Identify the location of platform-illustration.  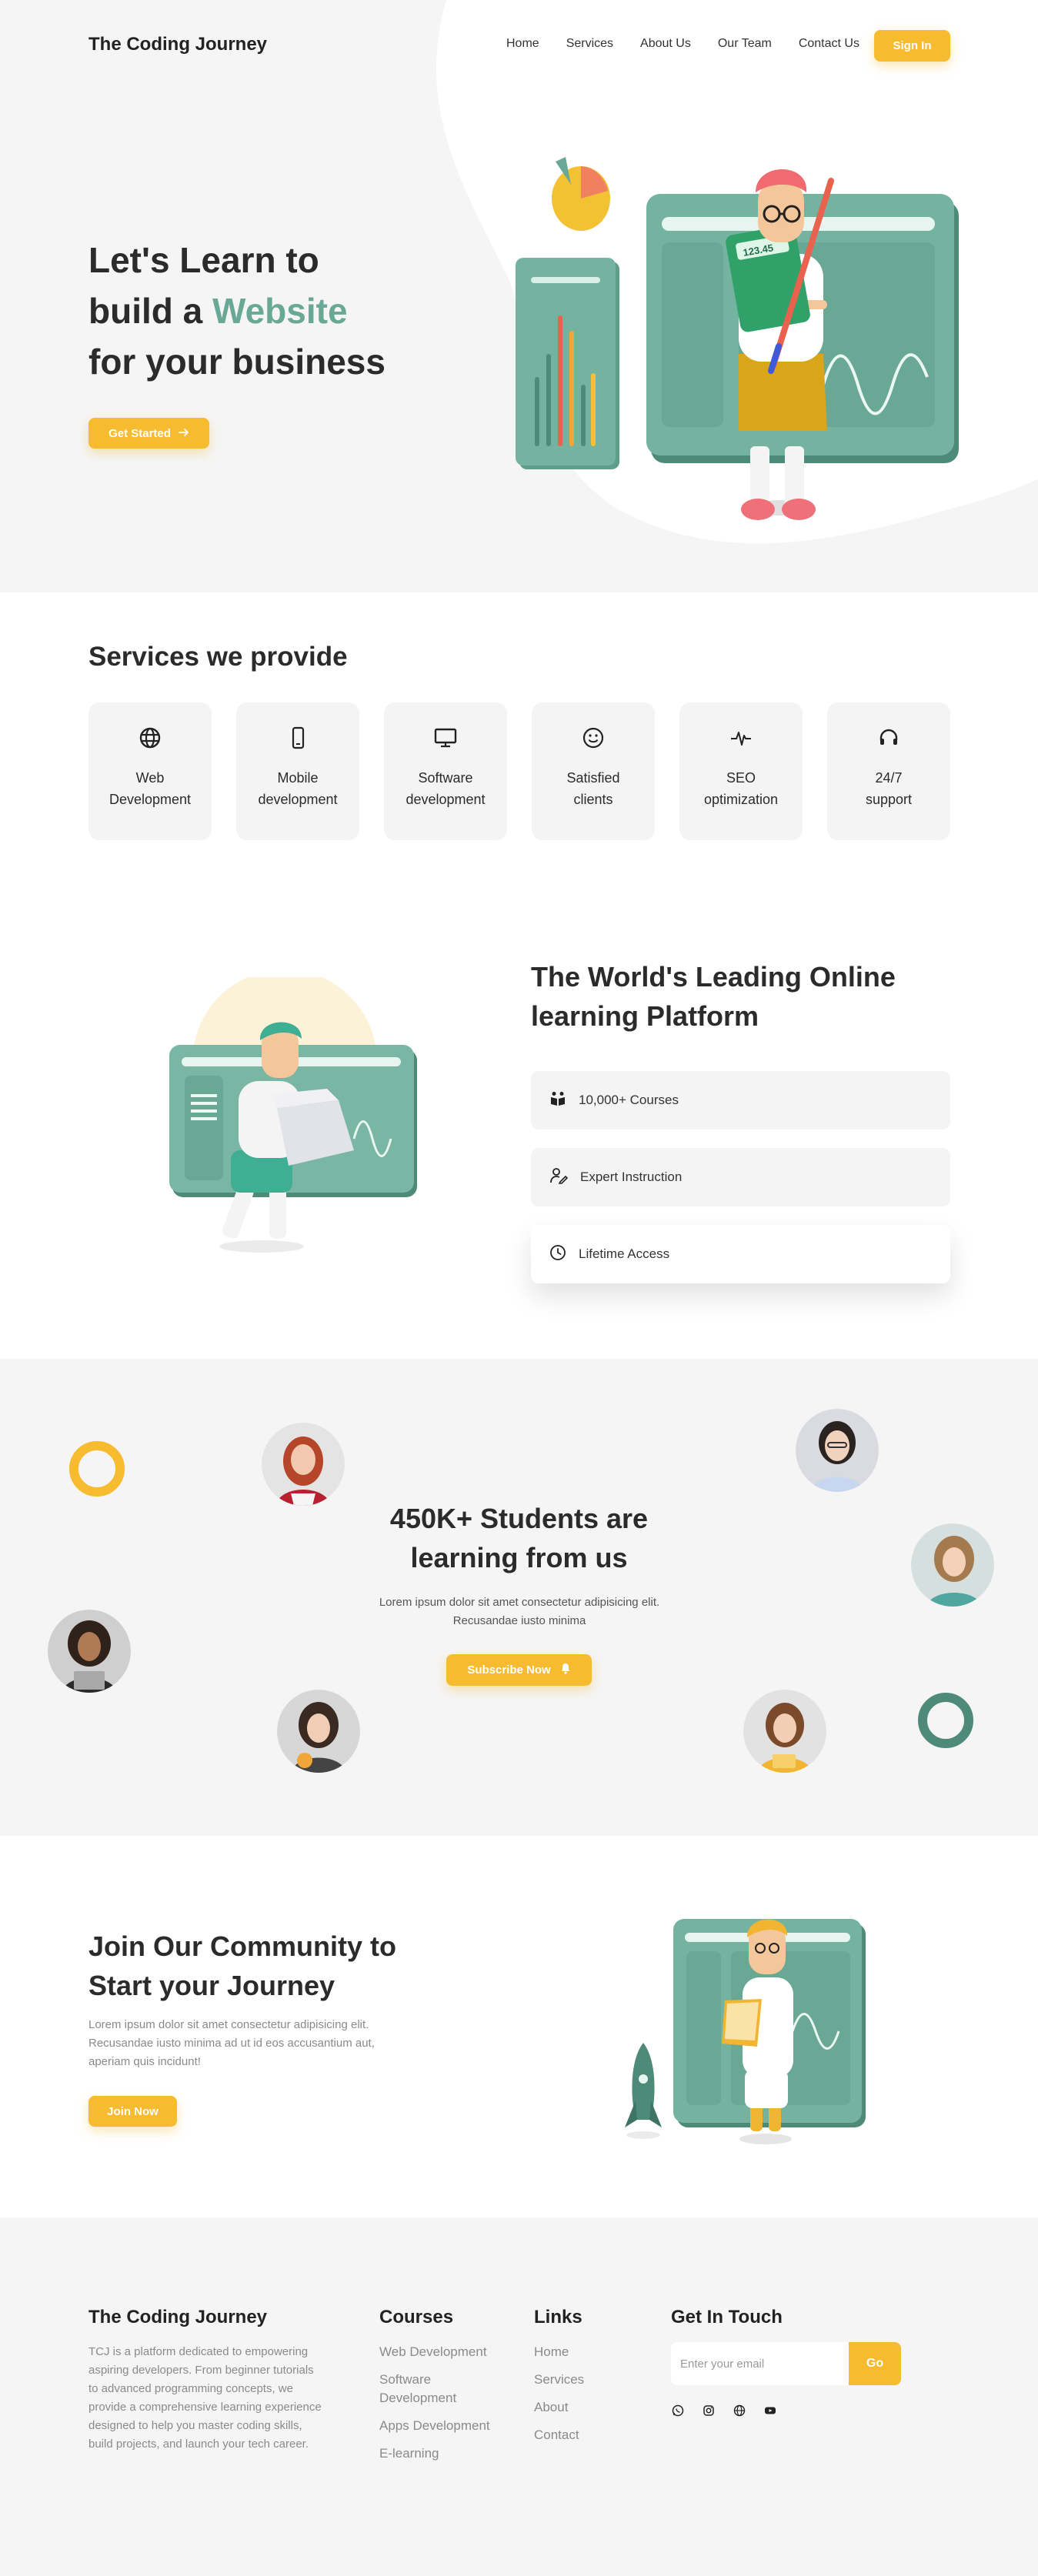
(293, 1115).